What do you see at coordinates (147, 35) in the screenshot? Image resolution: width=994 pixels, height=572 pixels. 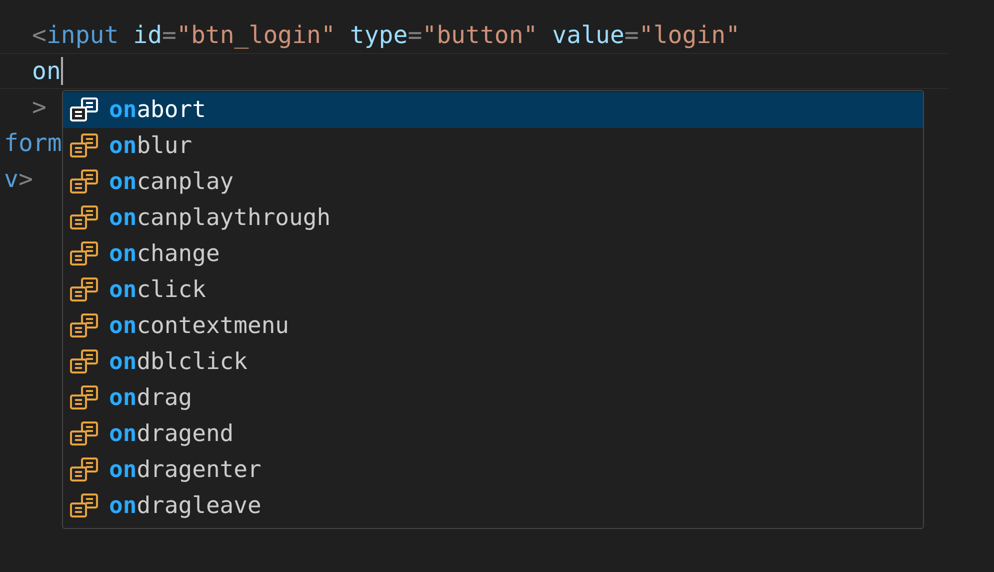 I see `code-token: id` at bounding box center [147, 35].